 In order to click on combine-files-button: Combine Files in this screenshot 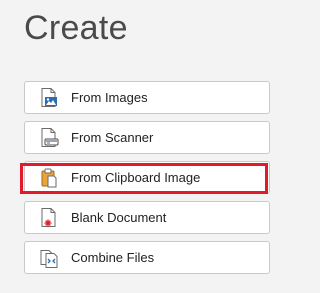, I will do `click(147, 257)`.